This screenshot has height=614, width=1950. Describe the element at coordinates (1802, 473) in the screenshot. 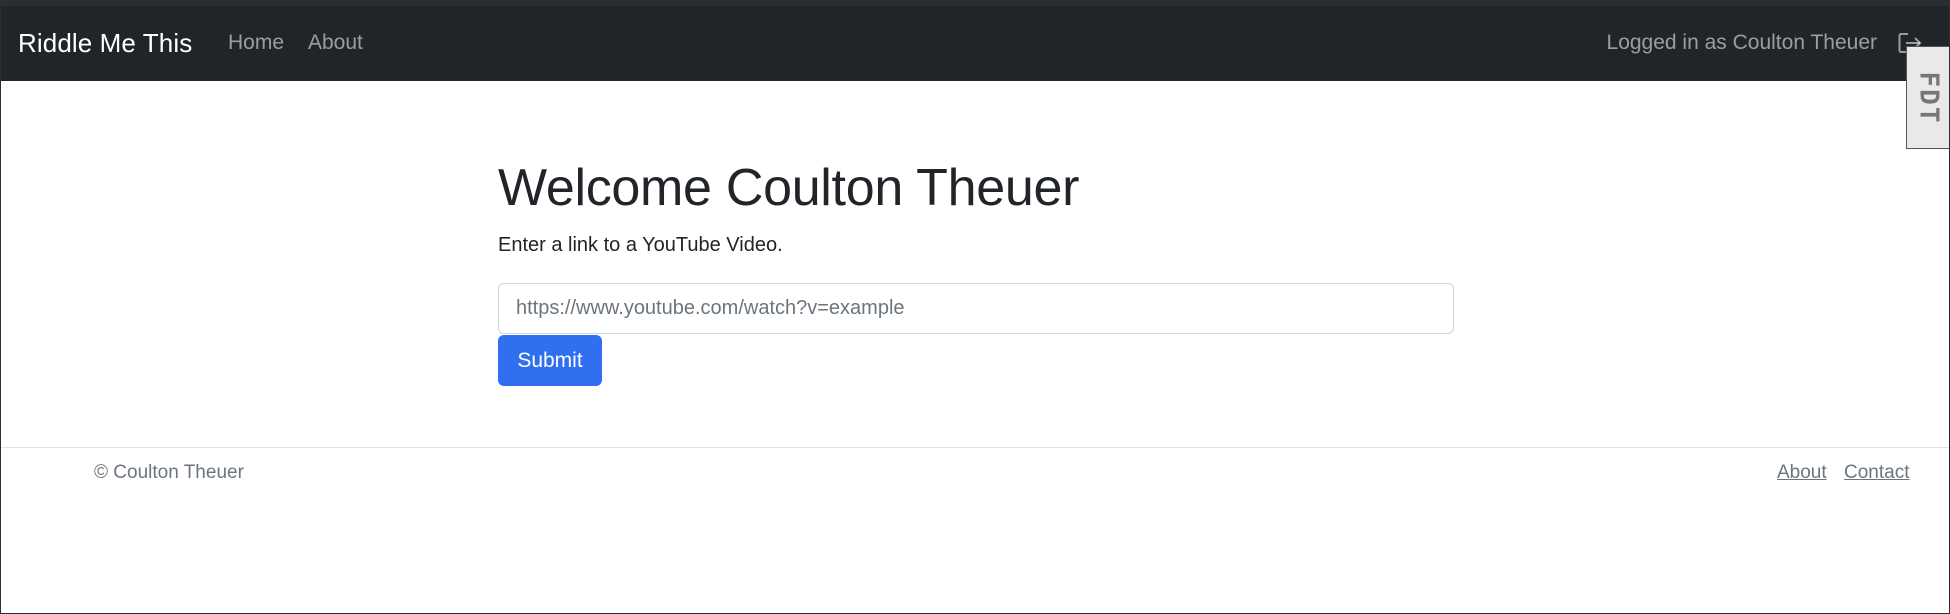

I see `footer-link-about: About` at that location.